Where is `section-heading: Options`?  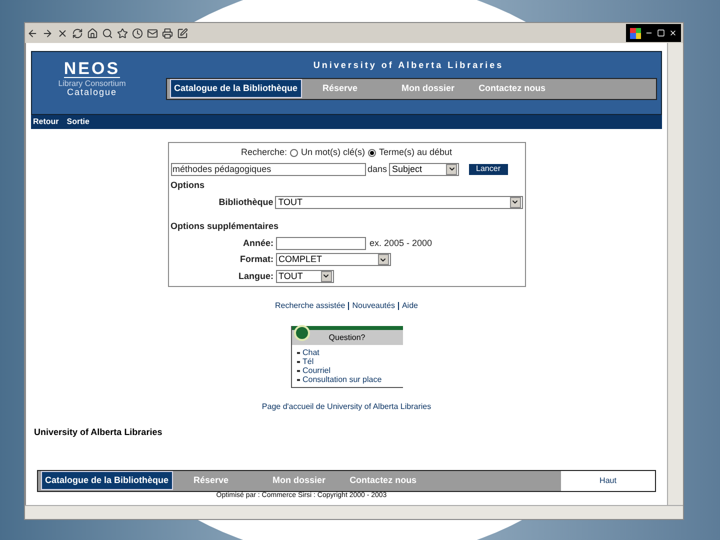
section-heading: Options is located at coordinates (188, 185).